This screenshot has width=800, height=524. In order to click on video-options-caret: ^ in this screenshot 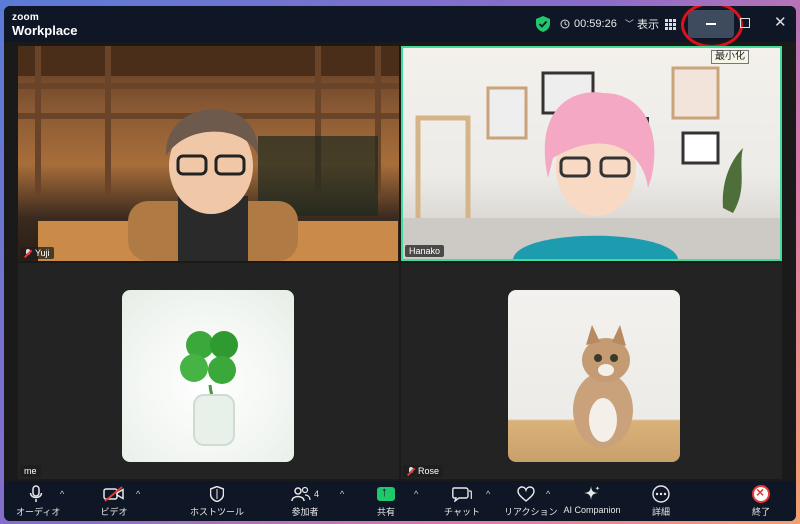, I will do `click(138, 494)`.